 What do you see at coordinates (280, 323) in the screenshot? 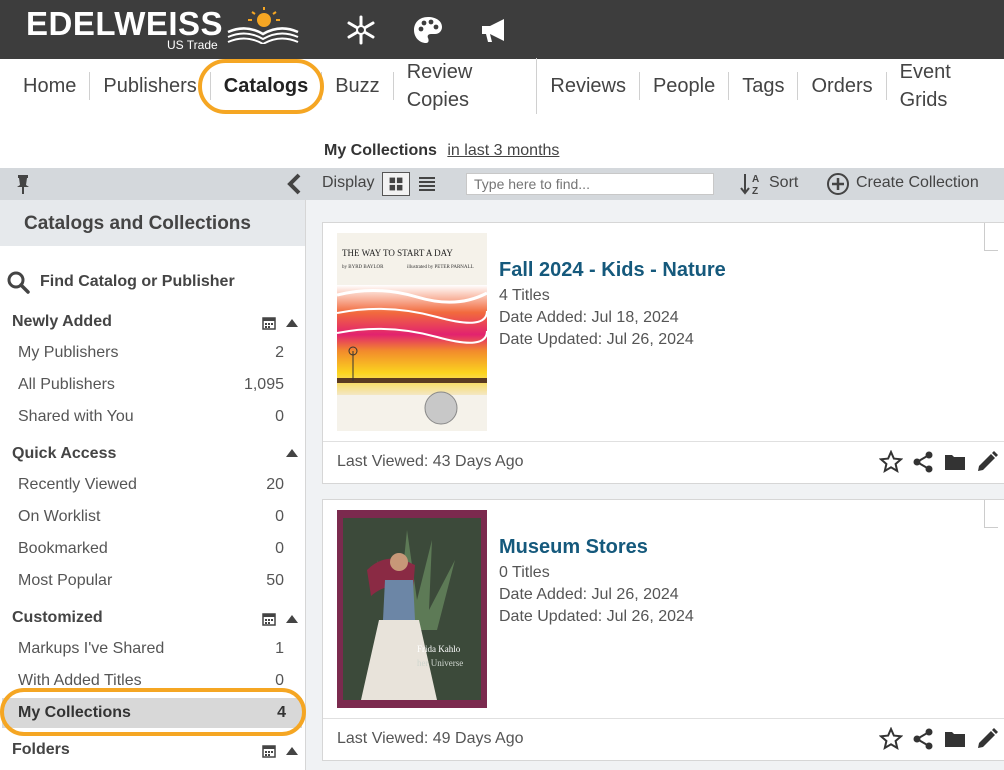
I see `section-newly-added-controls` at bounding box center [280, 323].